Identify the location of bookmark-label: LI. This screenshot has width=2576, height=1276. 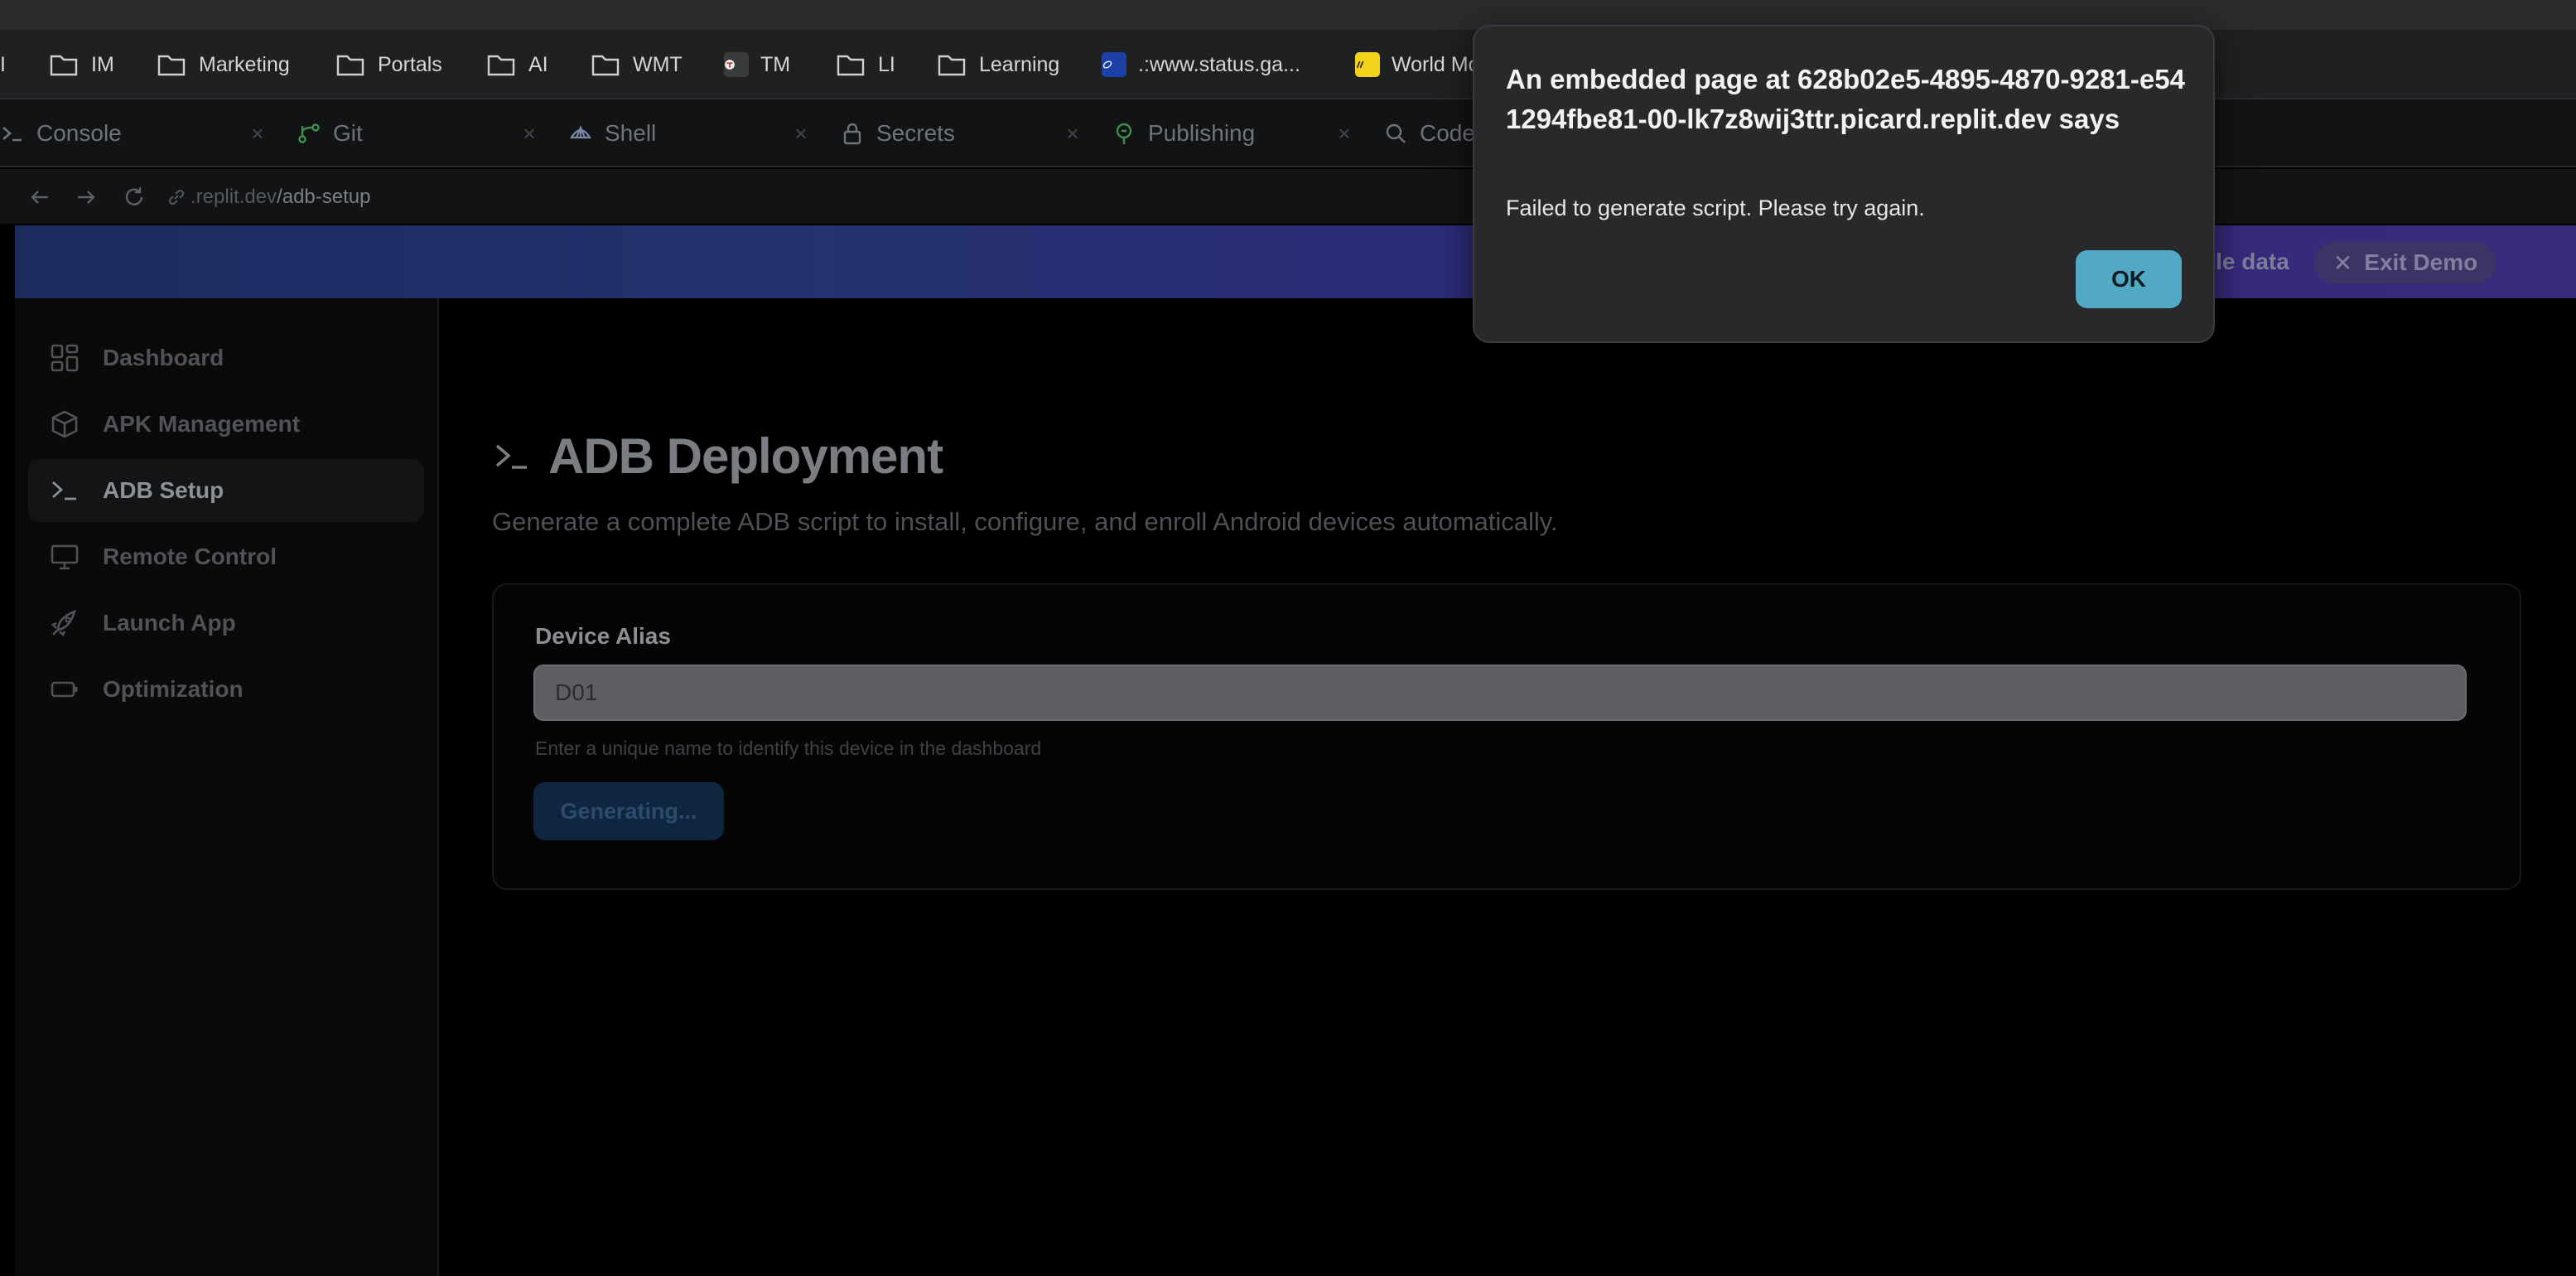
(886, 64).